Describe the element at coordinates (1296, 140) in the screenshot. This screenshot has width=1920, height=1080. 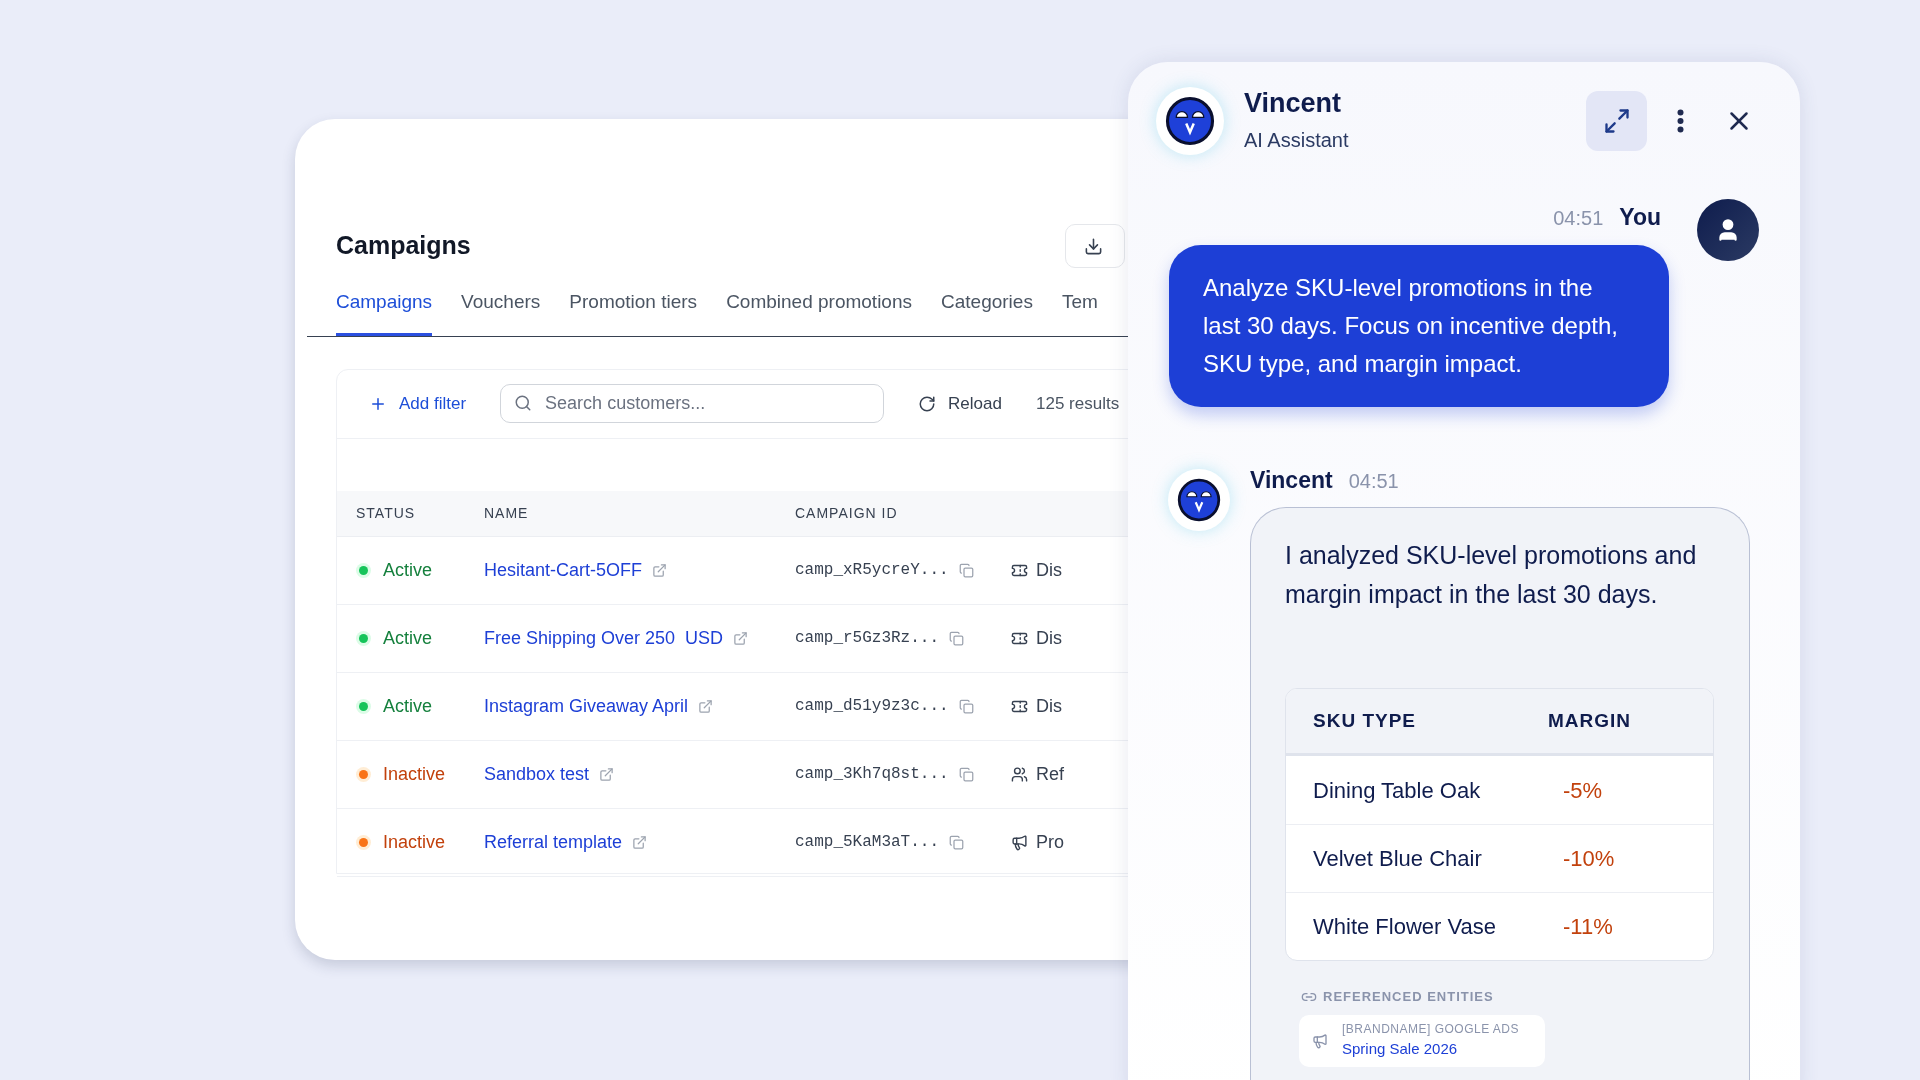
I see `assistant-role: AI Assistant` at that location.